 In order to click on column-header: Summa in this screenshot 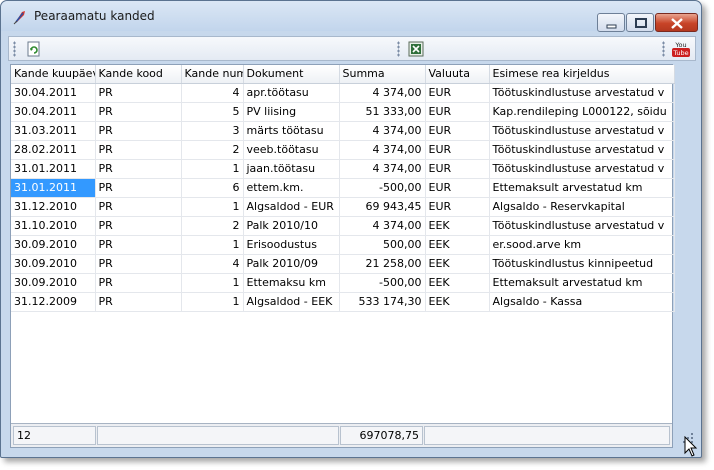, I will do `click(382, 74)`.